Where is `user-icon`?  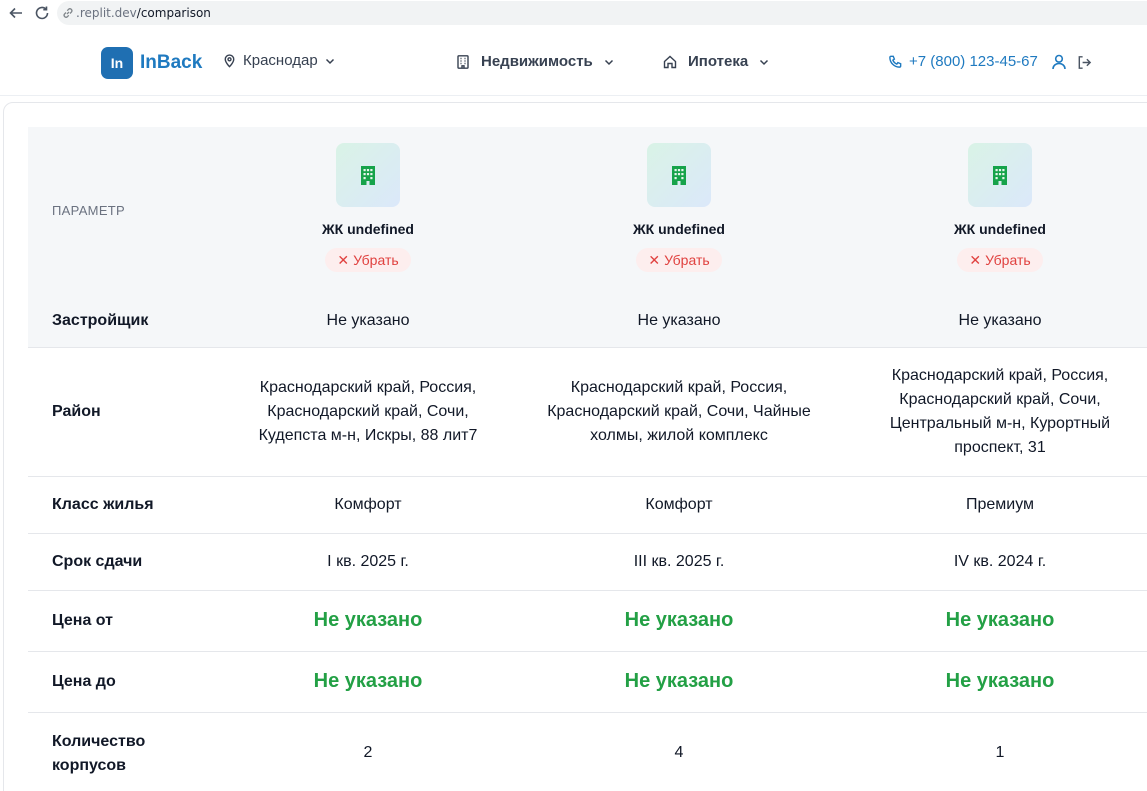 user-icon is located at coordinates (1059, 62).